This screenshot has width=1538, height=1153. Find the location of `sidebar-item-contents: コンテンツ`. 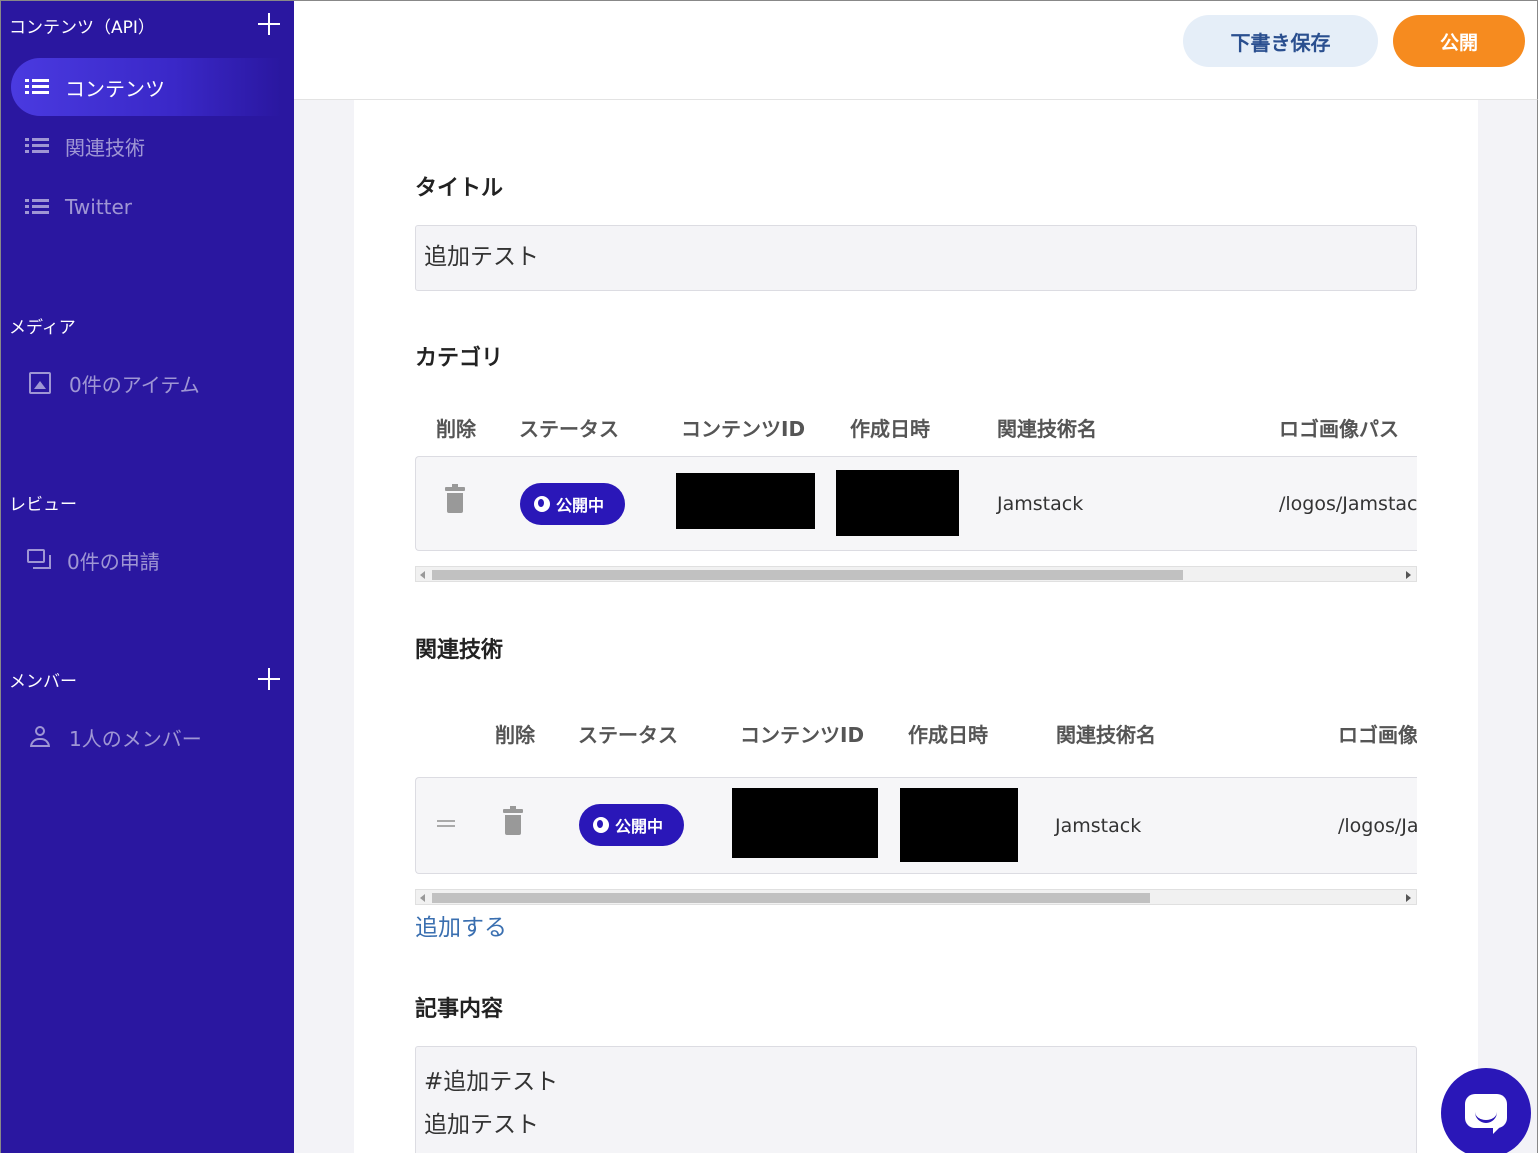

sidebar-item-contents: コンテンツ is located at coordinates (146, 87).